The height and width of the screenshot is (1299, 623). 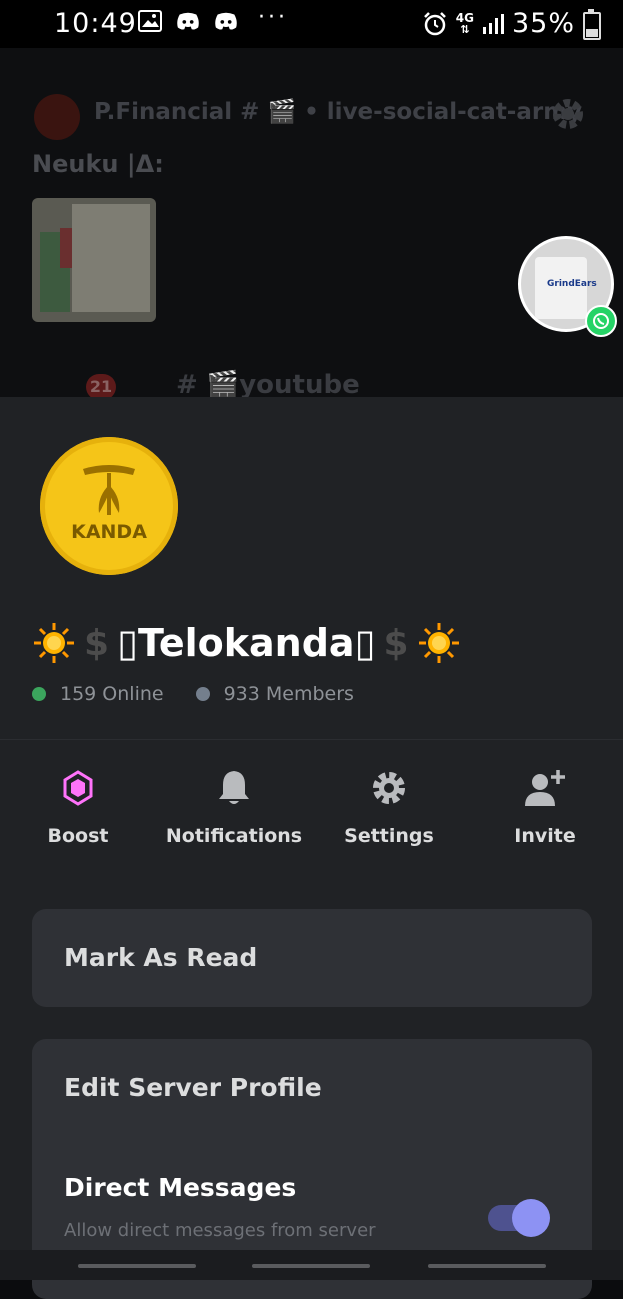 What do you see at coordinates (288, 694) in the screenshot?
I see `members-count: 933 Members` at bounding box center [288, 694].